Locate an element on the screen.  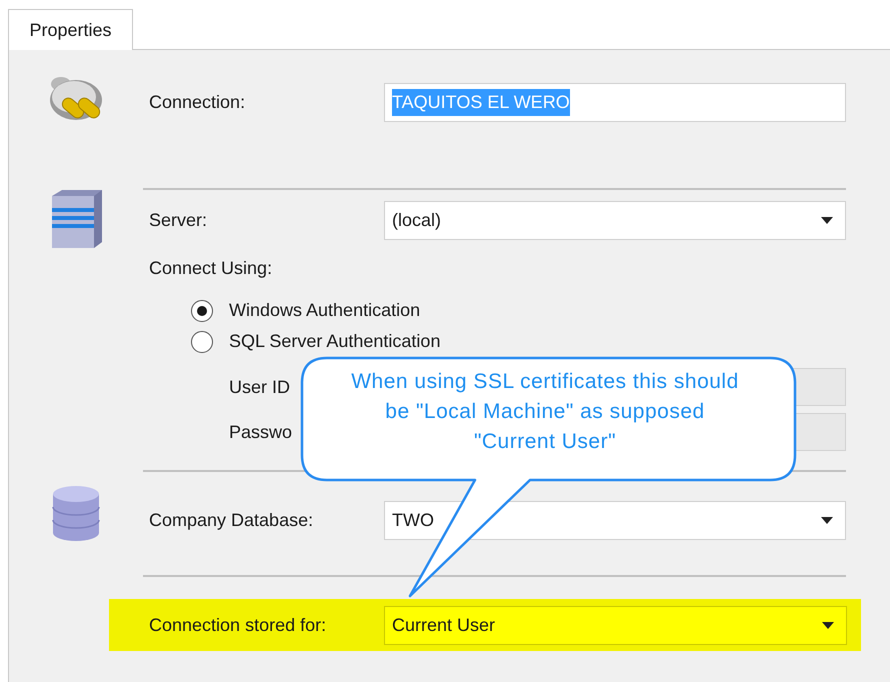
database-icon is located at coordinates (76, 514).